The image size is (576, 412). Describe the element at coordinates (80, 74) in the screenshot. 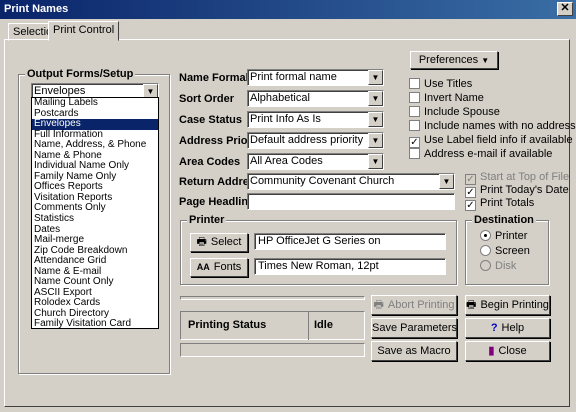

I see `output-forms-title: Output Forms/Setup` at that location.